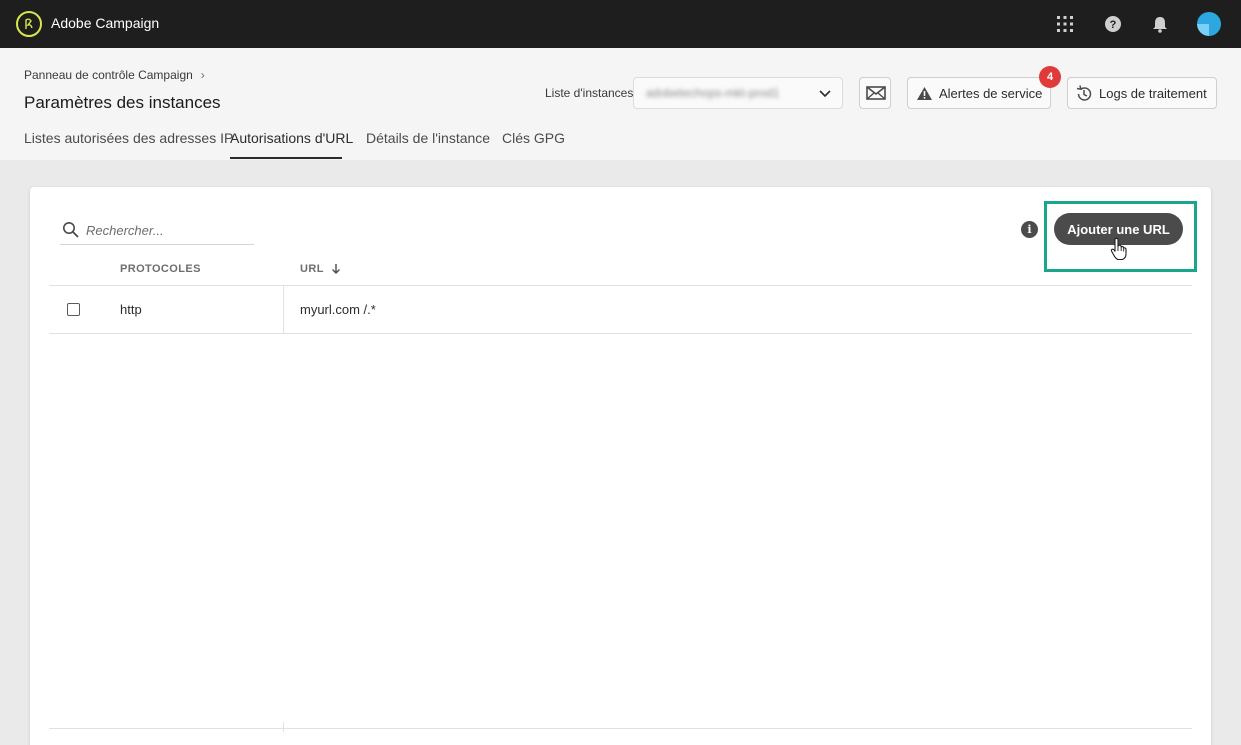  Describe the element at coordinates (1084, 93) in the screenshot. I see `history-icon` at that location.